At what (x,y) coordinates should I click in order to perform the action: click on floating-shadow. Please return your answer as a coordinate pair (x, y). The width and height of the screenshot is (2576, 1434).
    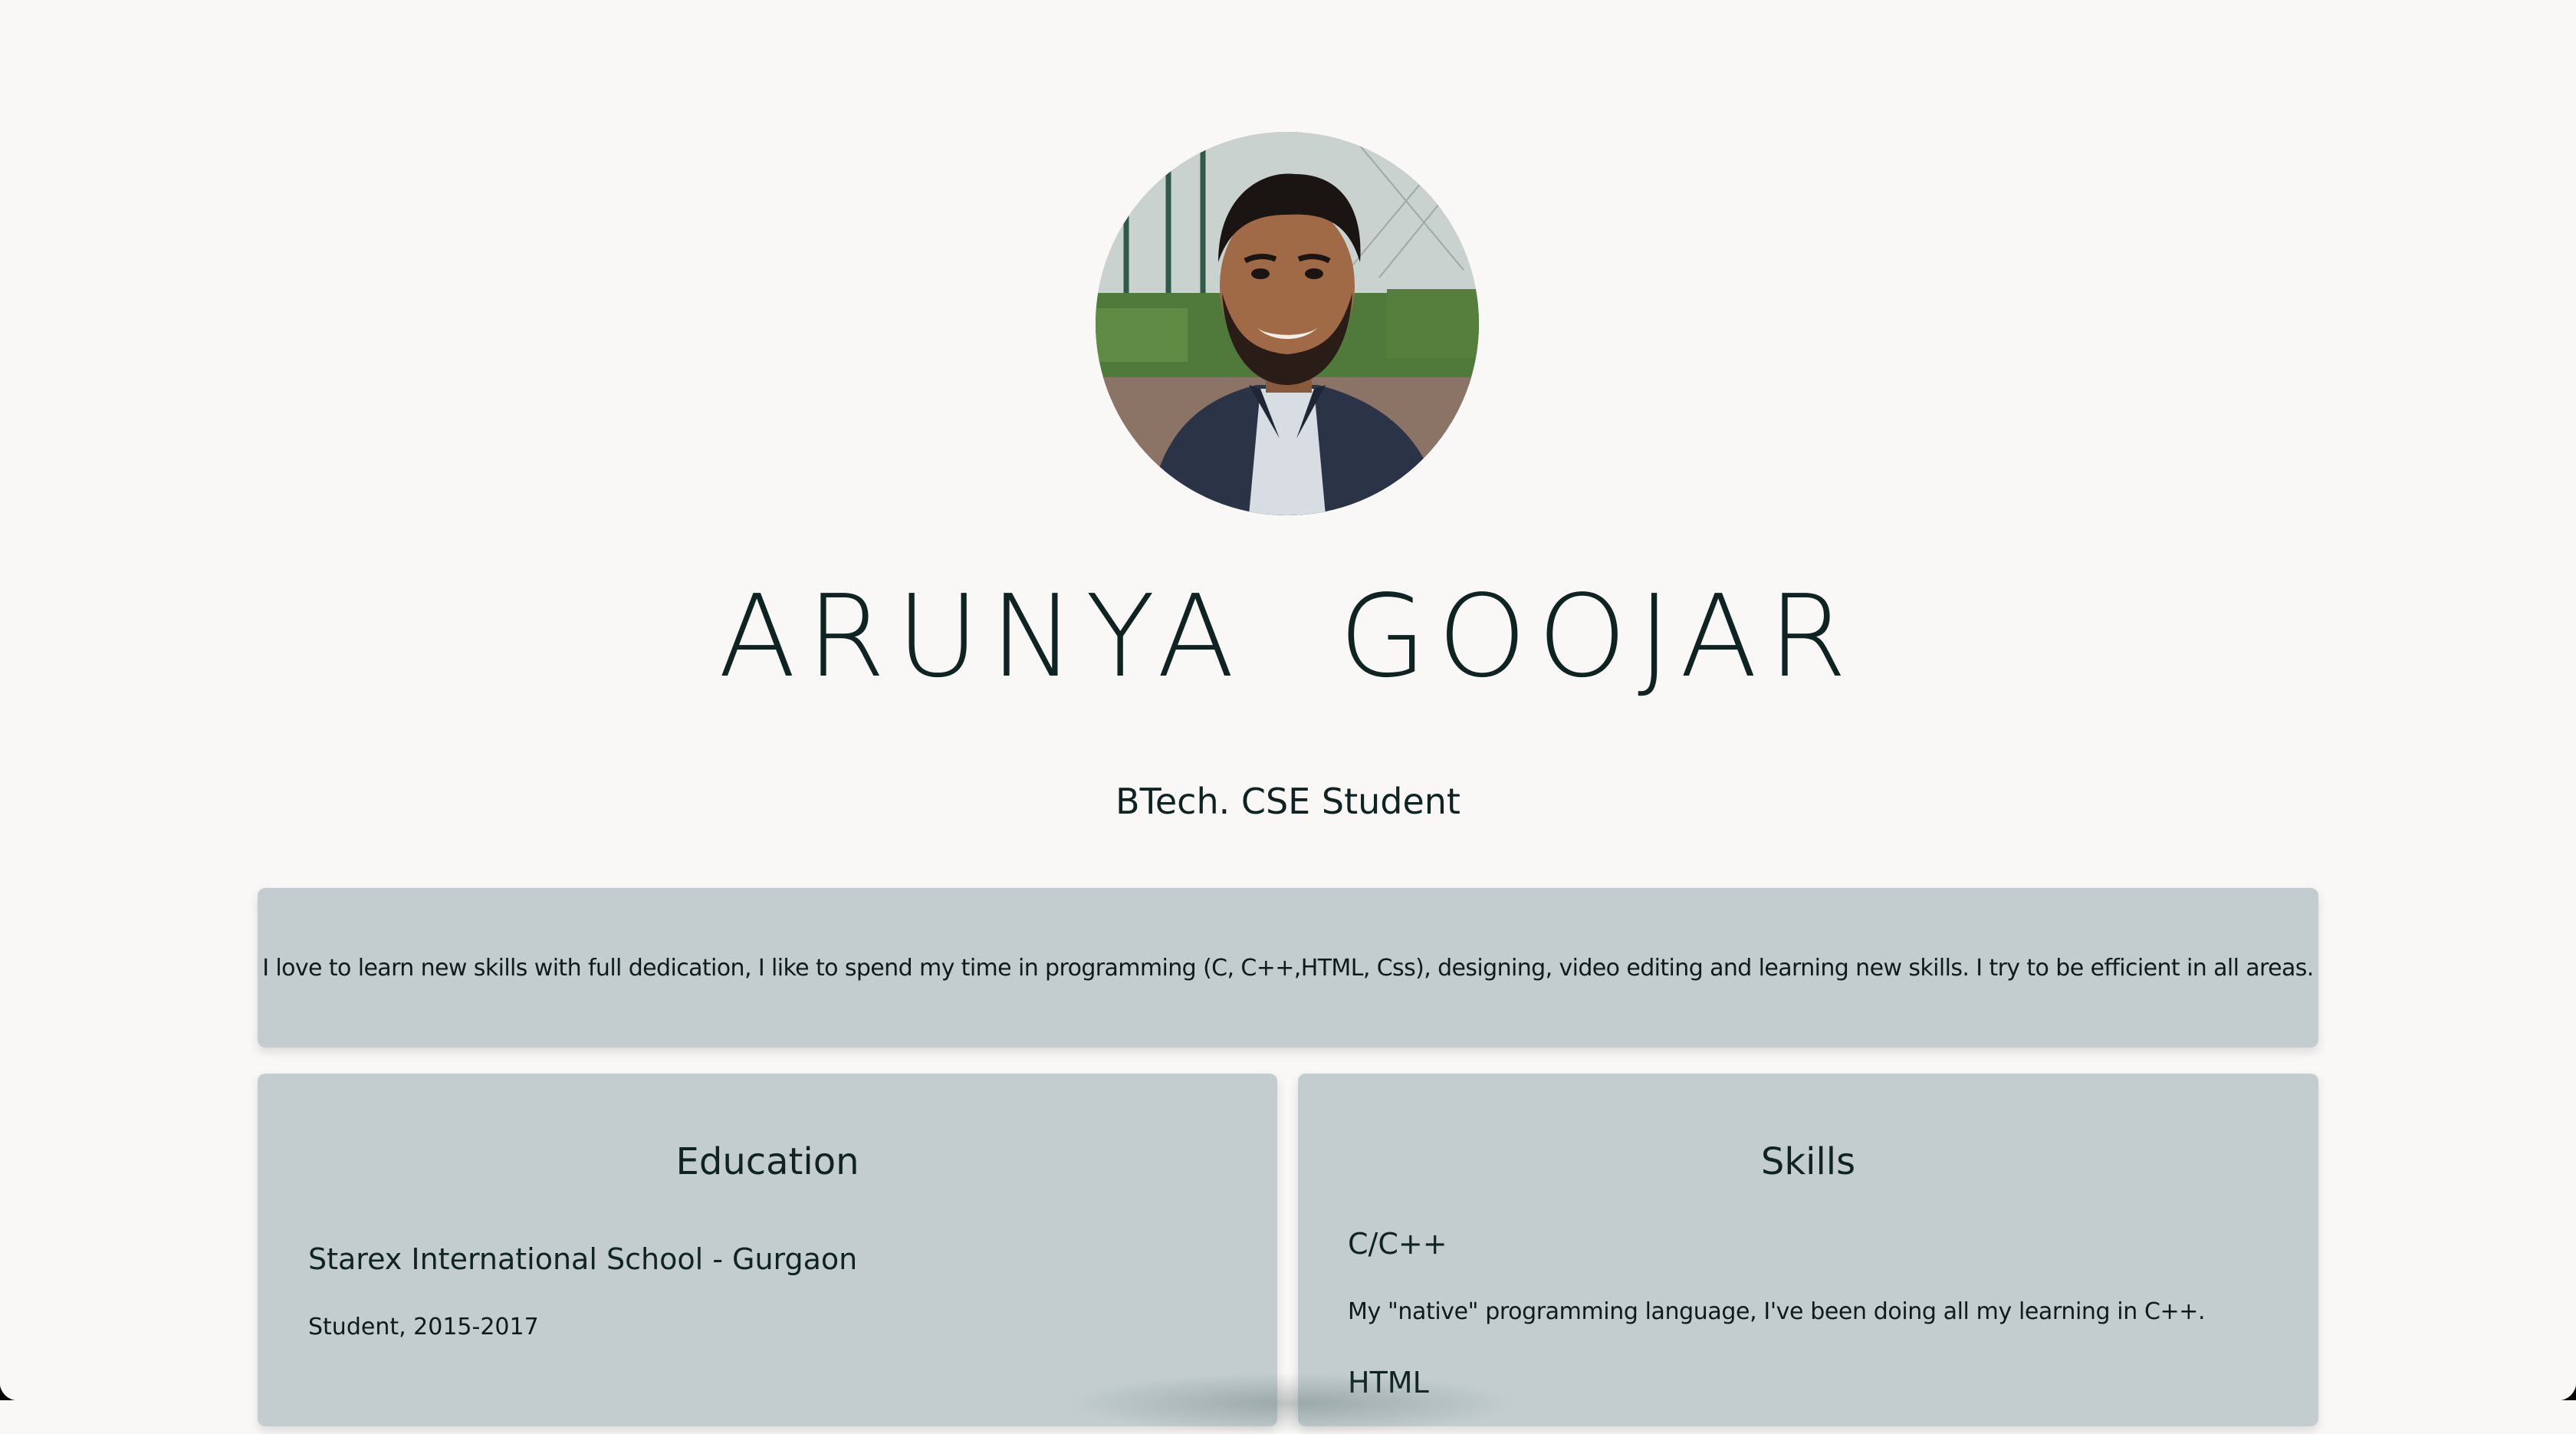
    Looking at the image, I should click on (1292, 1403).